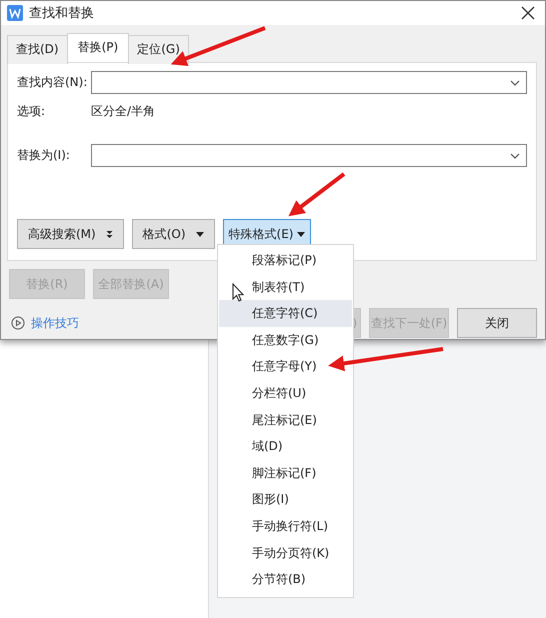  What do you see at coordinates (317, 194) in the screenshot?
I see `arrow-drawing` at bounding box center [317, 194].